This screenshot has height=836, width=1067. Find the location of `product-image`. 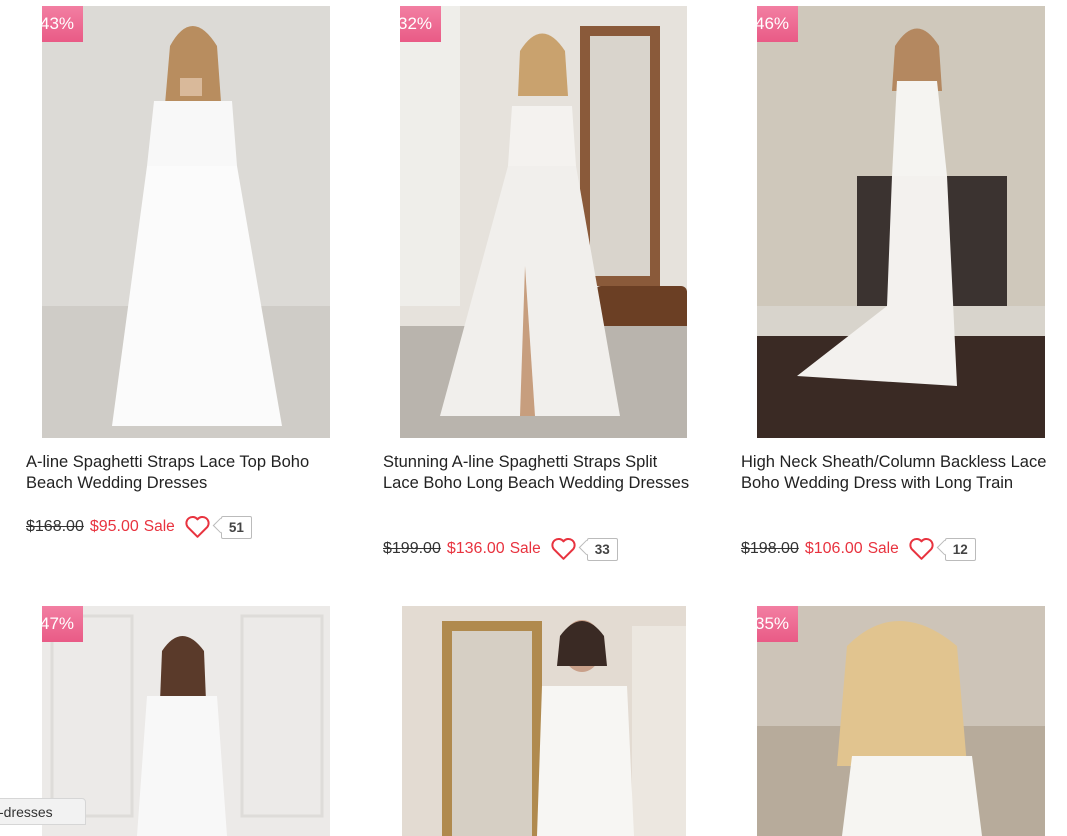

product-image is located at coordinates (544, 721).